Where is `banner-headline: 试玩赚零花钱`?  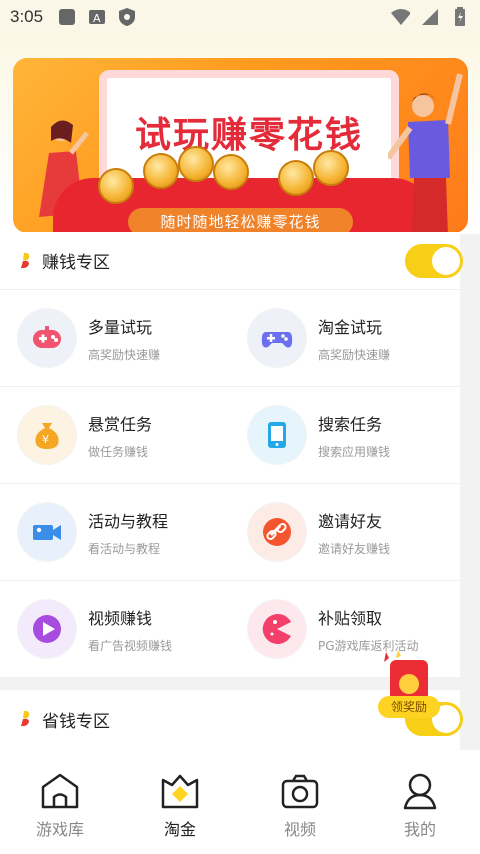
banner-headline: 试玩赚零花钱 is located at coordinates (248, 135).